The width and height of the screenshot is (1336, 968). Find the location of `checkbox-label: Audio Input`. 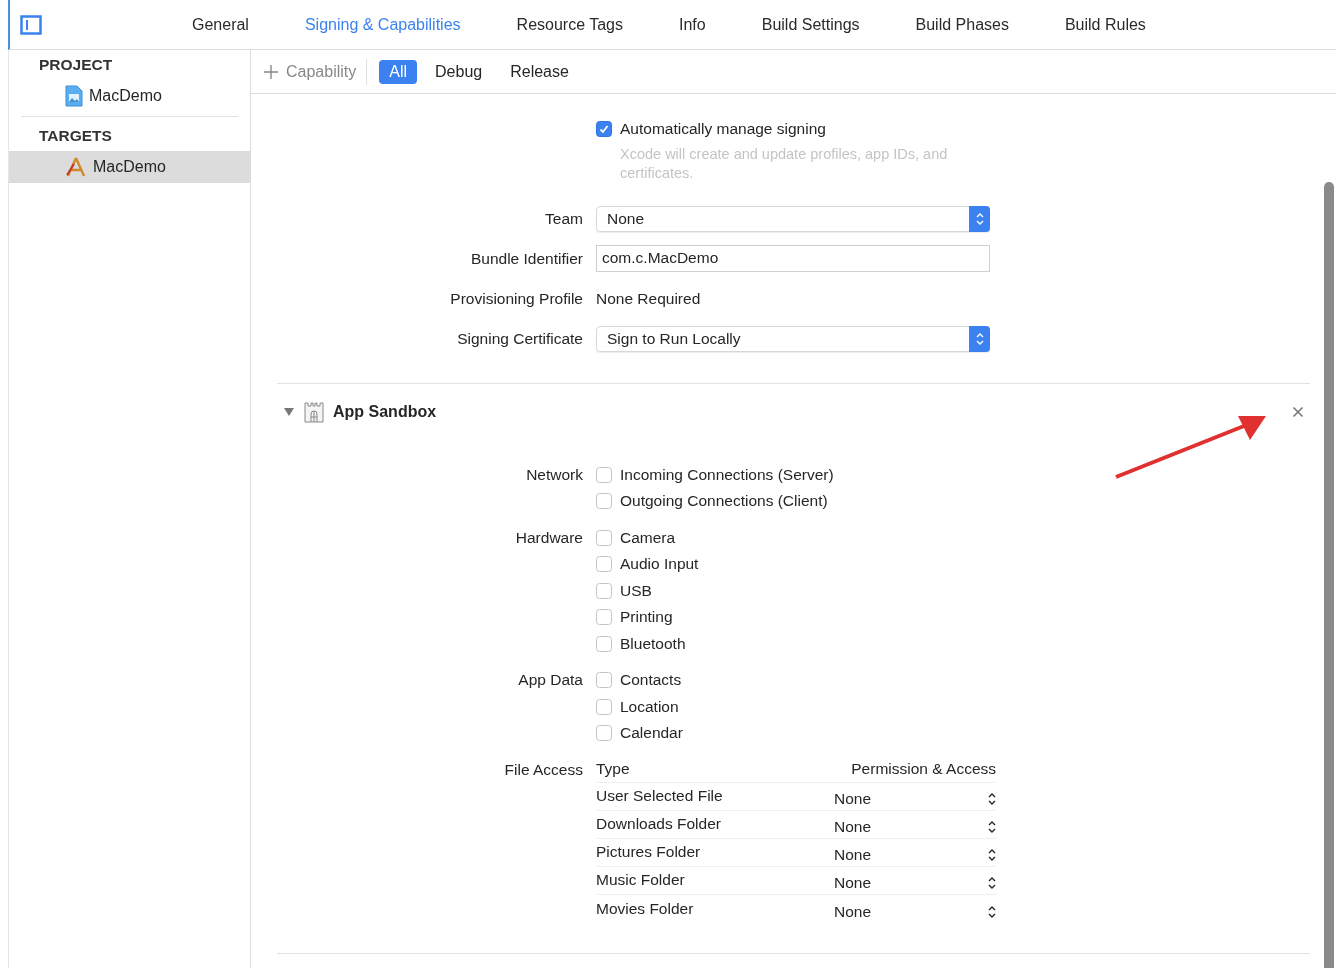

checkbox-label: Audio Input is located at coordinates (659, 564).